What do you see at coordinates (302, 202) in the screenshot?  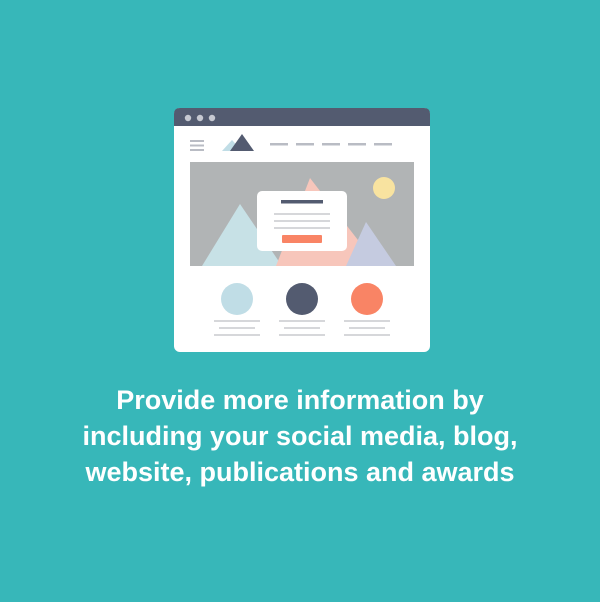 I see `card-heading-line` at bounding box center [302, 202].